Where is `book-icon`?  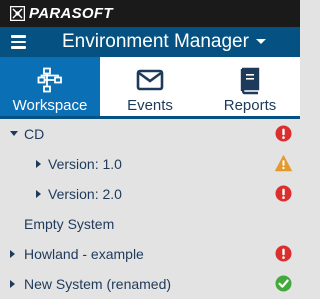
book-icon is located at coordinates (250, 81).